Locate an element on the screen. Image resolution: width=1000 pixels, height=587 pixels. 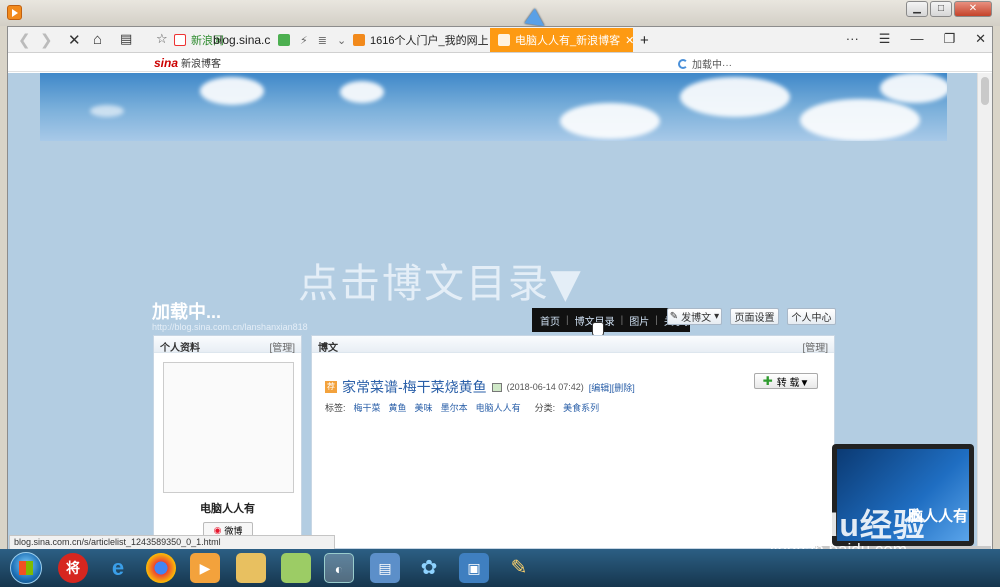
articles-manage-link: [管理] is located at coordinates (815, 346).